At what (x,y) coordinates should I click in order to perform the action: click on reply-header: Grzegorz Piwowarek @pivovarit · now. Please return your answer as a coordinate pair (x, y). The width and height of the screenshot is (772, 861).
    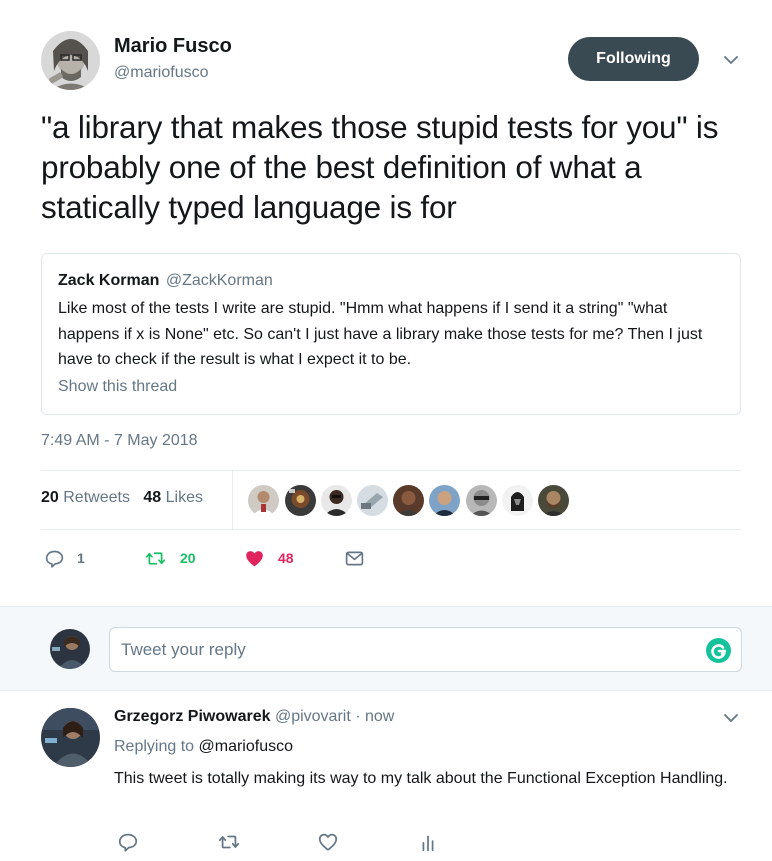
    Looking at the image, I should click on (254, 717).